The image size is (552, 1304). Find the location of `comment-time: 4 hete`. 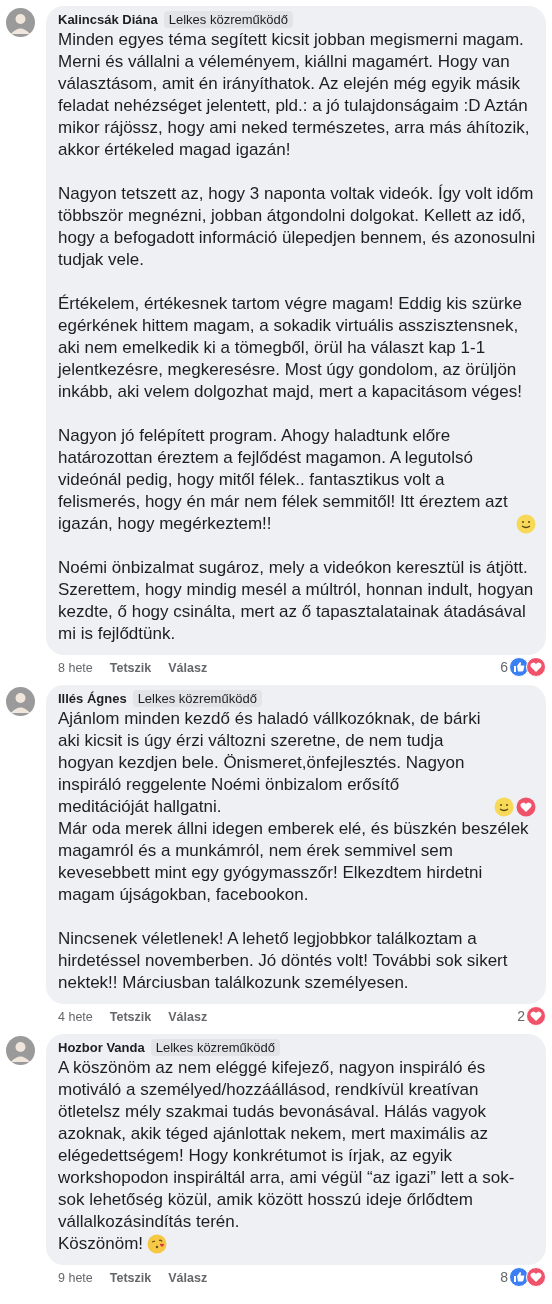

comment-time: 4 hete is located at coordinates (75, 1017).